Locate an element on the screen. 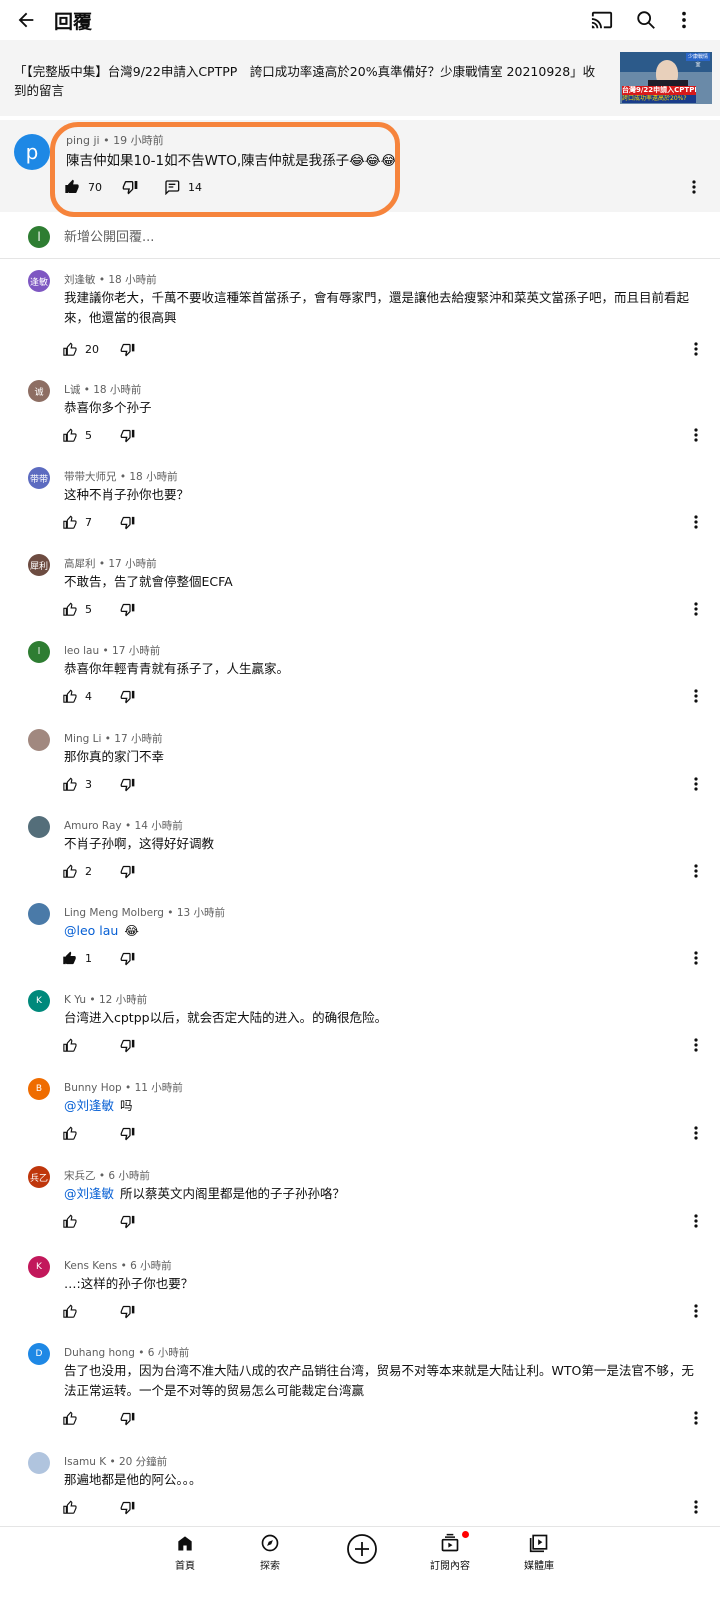  comment-author: Isamu K is located at coordinates (85, 1462).